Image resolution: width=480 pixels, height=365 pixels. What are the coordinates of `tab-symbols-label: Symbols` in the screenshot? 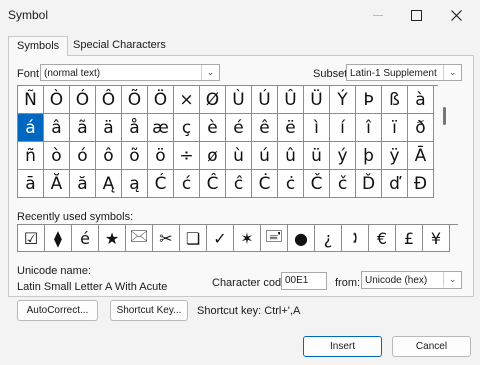 It's located at (38, 46).